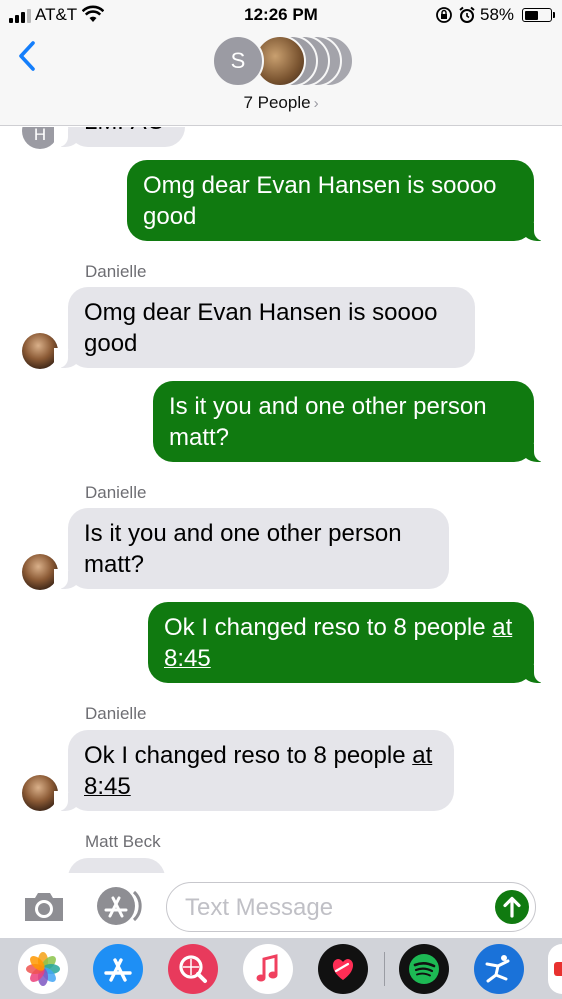 The width and height of the screenshot is (562, 999). Describe the element at coordinates (343, 969) in the screenshot. I see `digital-touch-icon` at that location.